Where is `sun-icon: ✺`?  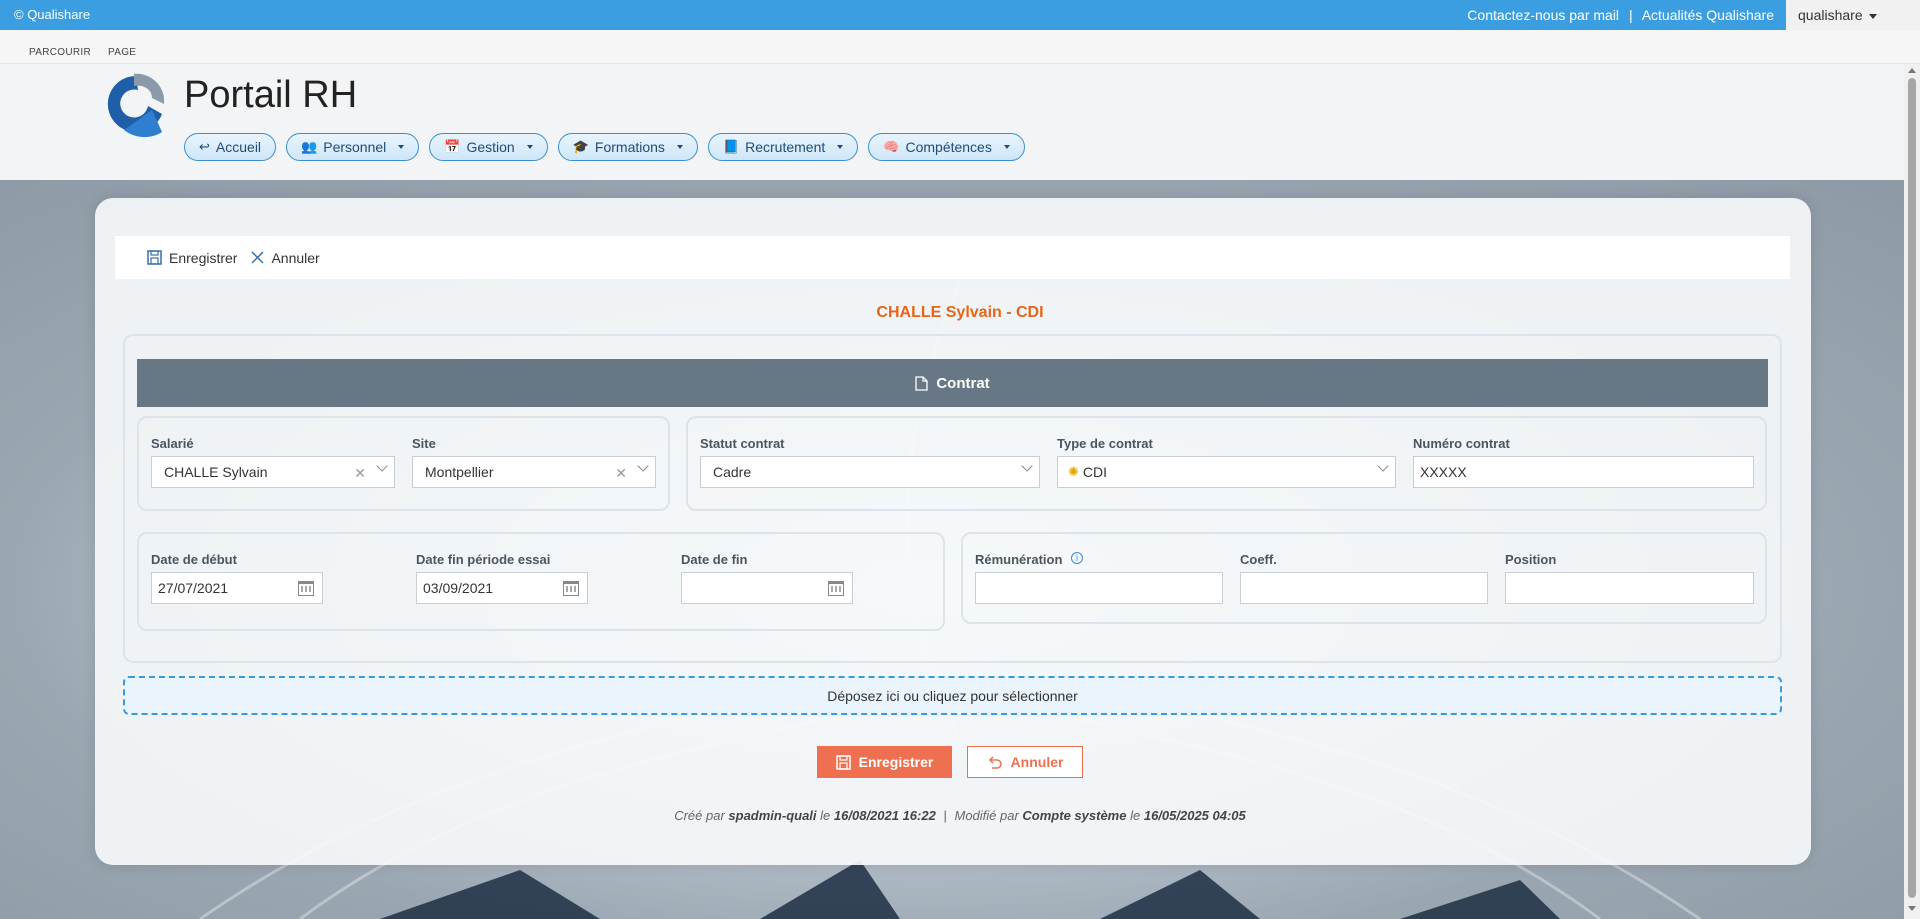 sun-icon: ✺ is located at coordinates (1073, 471).